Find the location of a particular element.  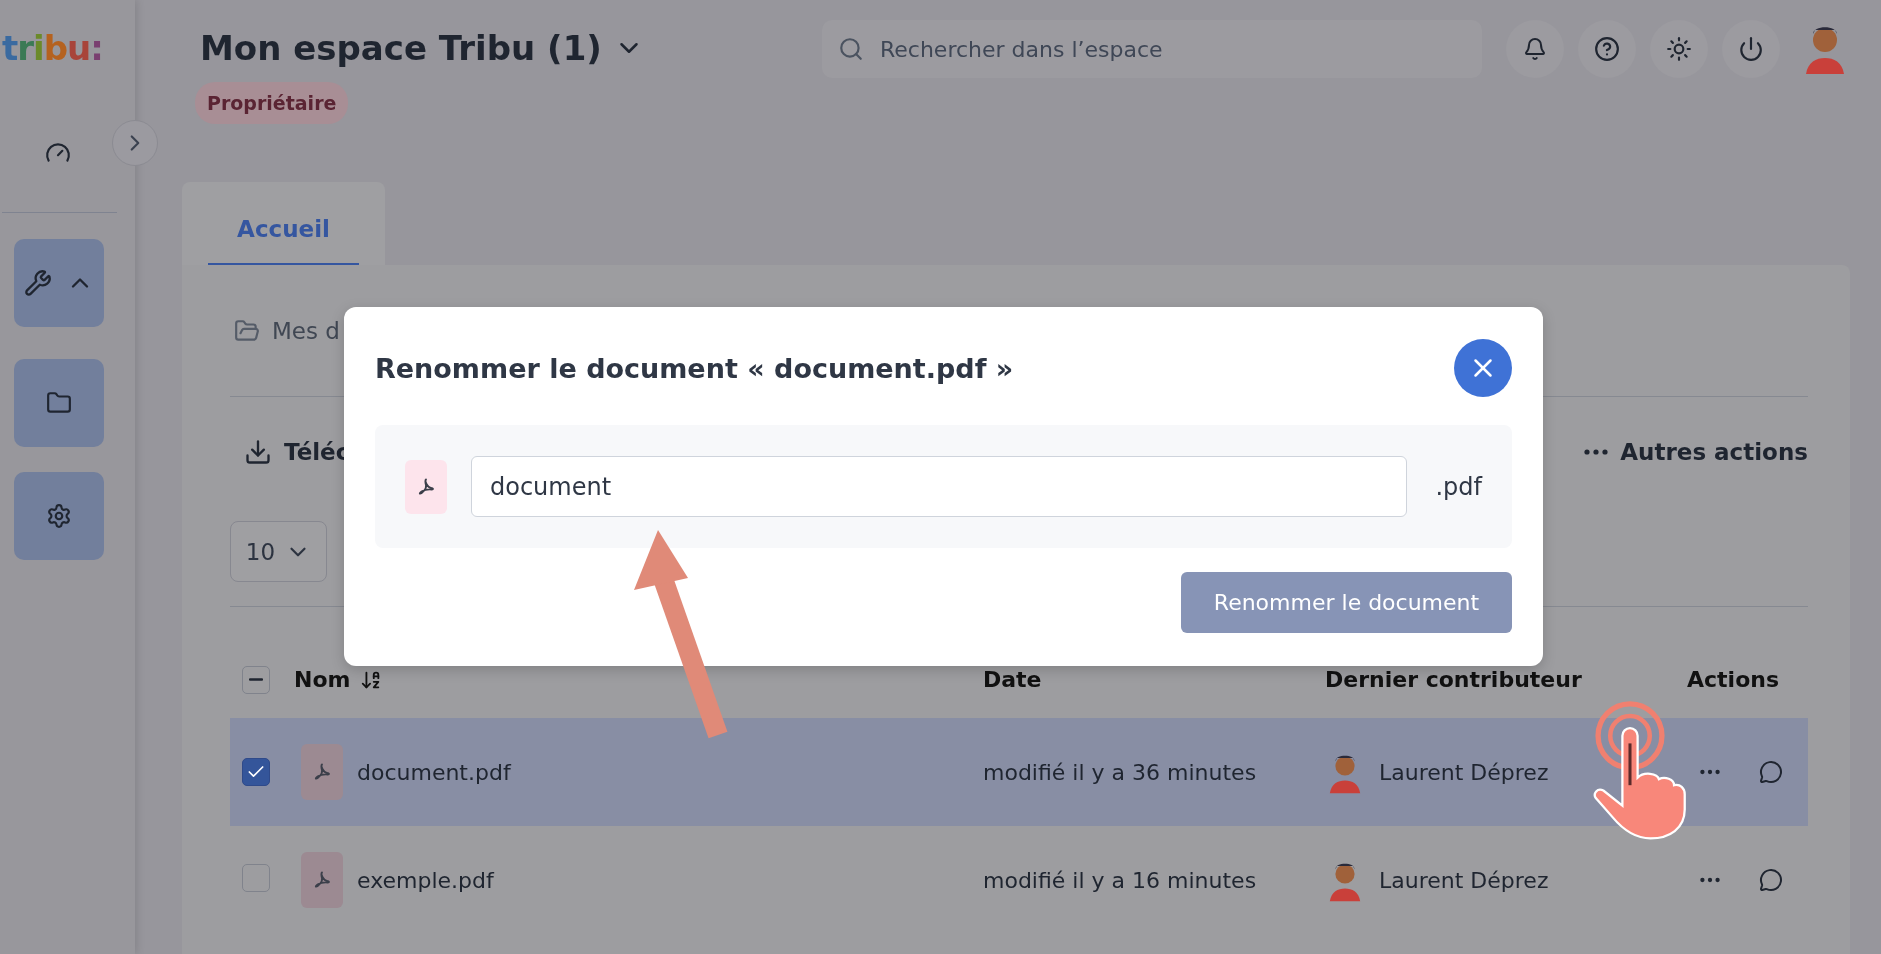

sun-icon is located at coordinates (1679, 49).